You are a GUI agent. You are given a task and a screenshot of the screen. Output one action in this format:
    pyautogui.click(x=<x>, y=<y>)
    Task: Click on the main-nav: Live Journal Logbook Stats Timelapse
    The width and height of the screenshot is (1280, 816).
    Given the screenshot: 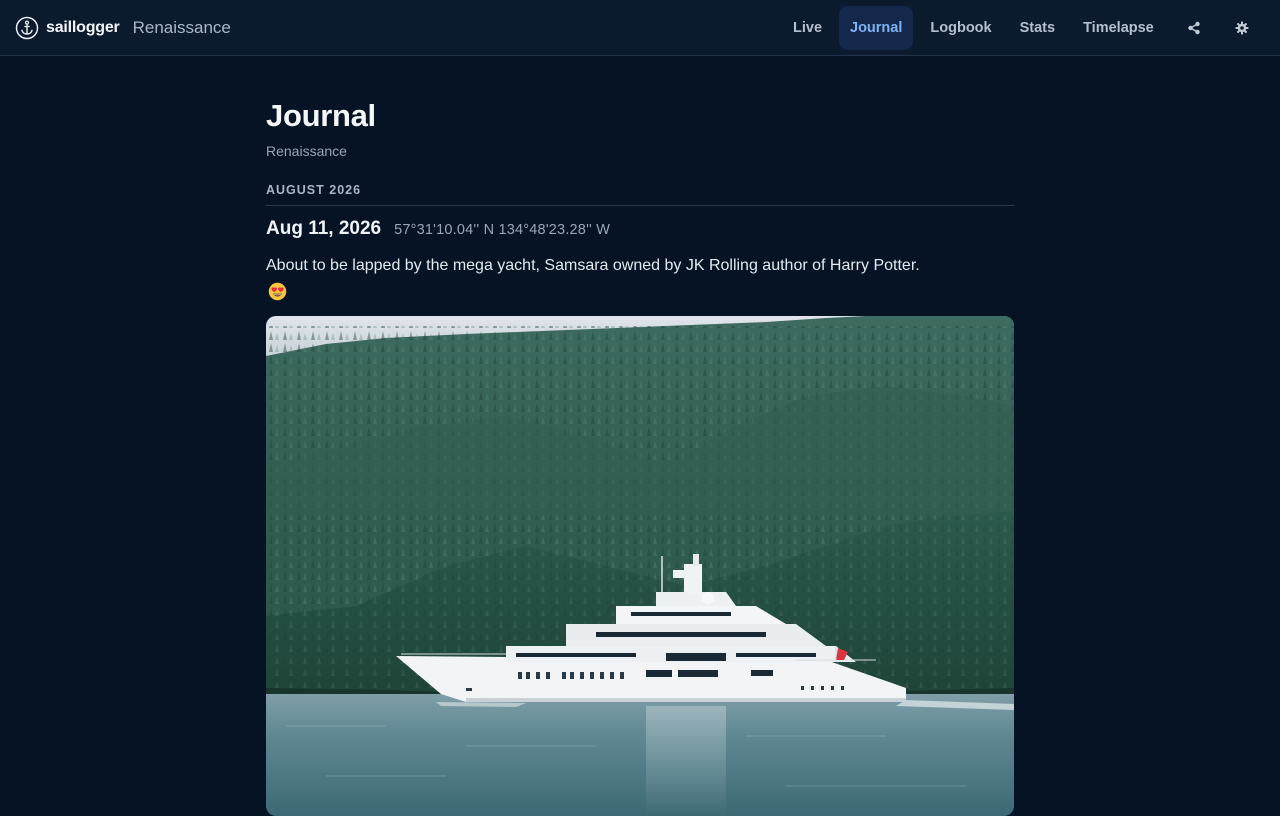 What is the action you would take?
    pyautogui.click(x=976, y=28)
    